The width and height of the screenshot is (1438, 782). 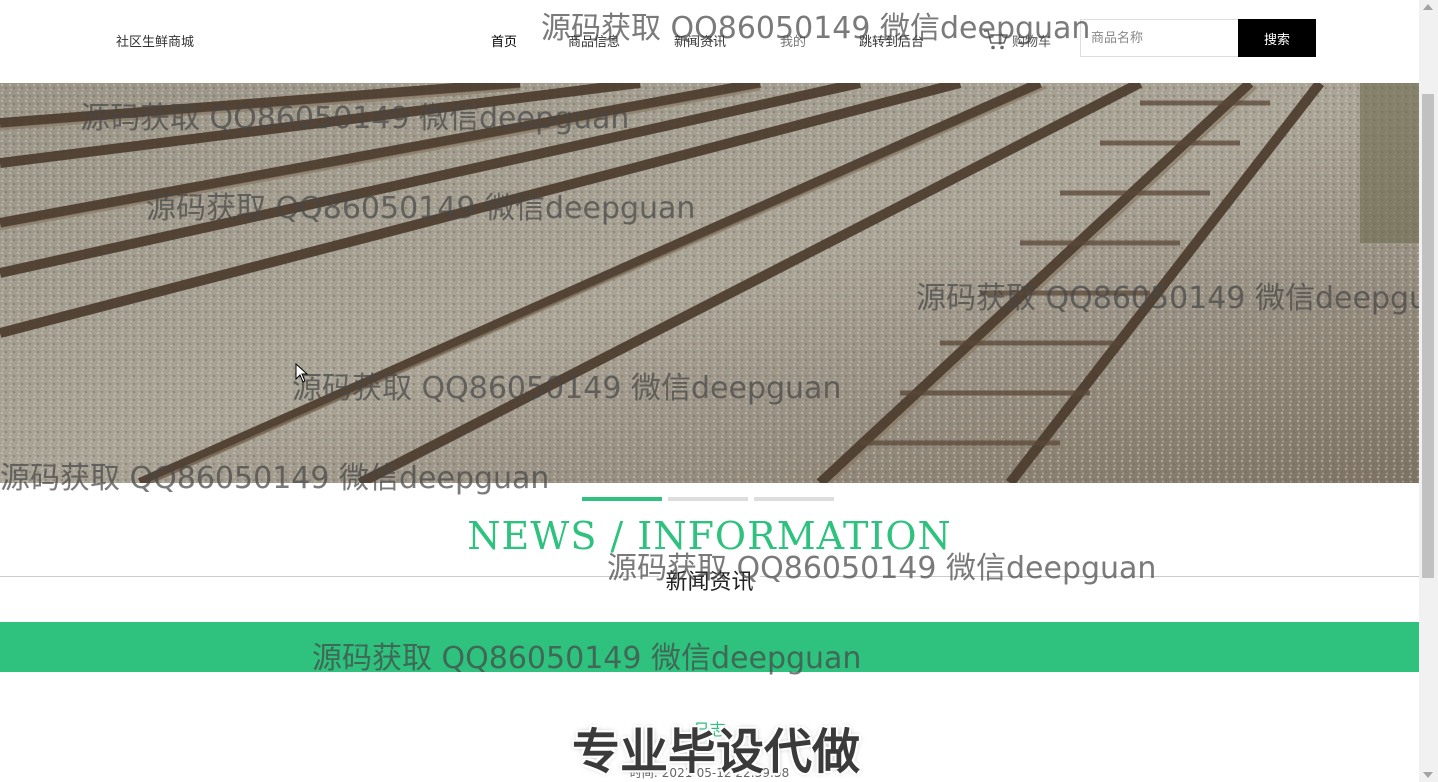 What do you see at coordinates (1428, 7) in the screenshot?
I see `scroll-up-arrow-icon` at bounding box center [1428, 7].